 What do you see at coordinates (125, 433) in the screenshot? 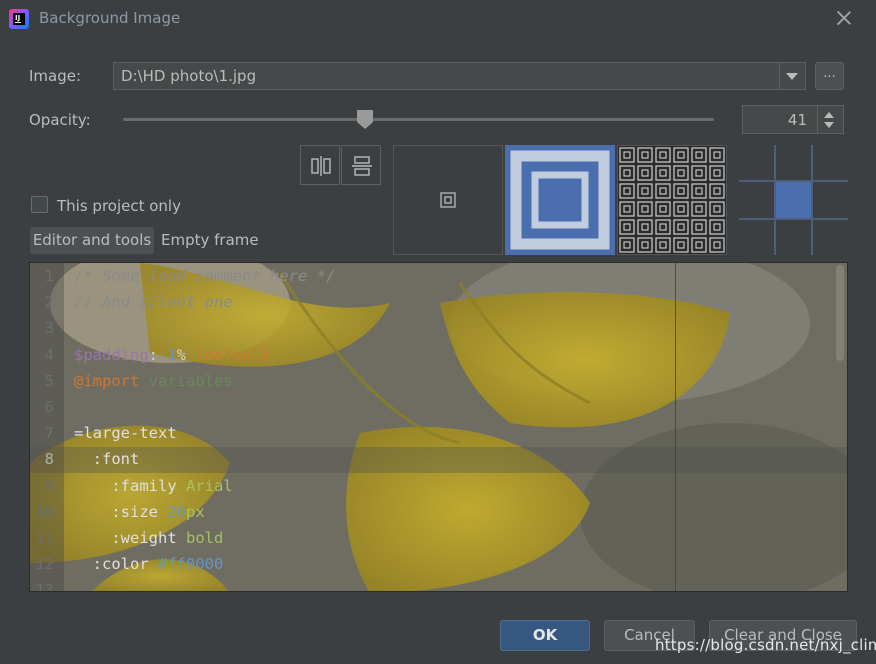
I see `code-token: =large-text` at bounding box center [125, 433].